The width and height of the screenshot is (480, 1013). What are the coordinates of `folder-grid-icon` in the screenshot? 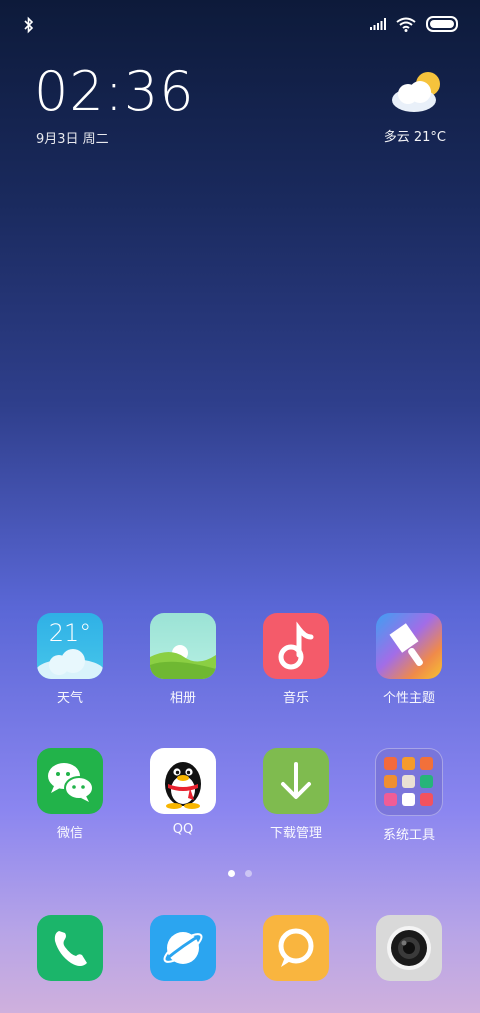 It's located at (408, 781).